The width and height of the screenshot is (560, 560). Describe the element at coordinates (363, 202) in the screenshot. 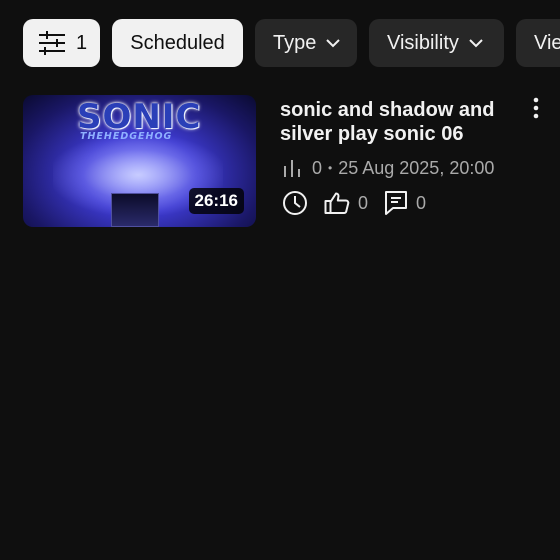

I see `like-count: 0` at that location.